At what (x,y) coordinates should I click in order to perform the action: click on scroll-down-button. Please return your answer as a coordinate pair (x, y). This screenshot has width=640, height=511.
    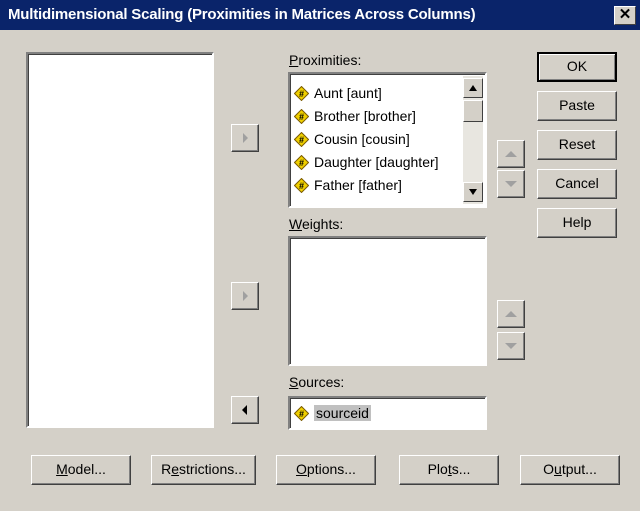
    Looking at the image, I should click on (473, 192).